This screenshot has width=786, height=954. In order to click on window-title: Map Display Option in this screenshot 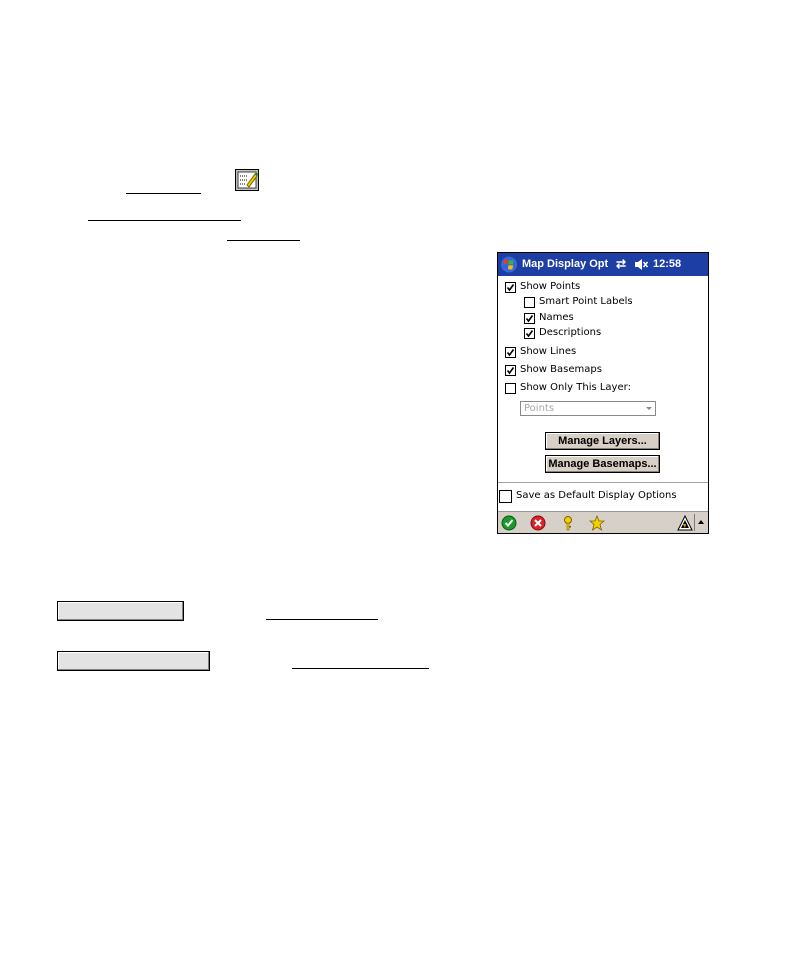, I will do `click(565, 264)`.